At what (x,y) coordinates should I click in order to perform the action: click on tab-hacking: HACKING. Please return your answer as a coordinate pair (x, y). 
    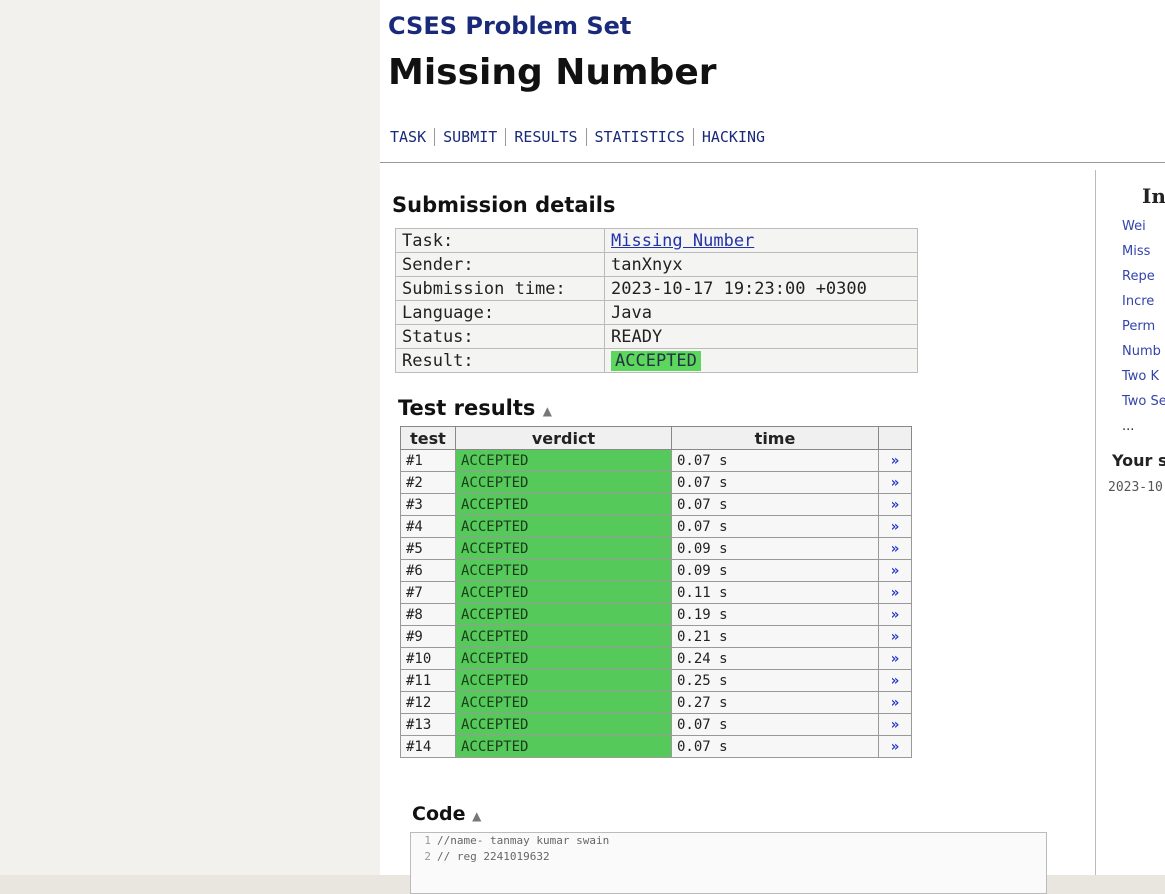
    Looking at the image, I should click on (733, 137).